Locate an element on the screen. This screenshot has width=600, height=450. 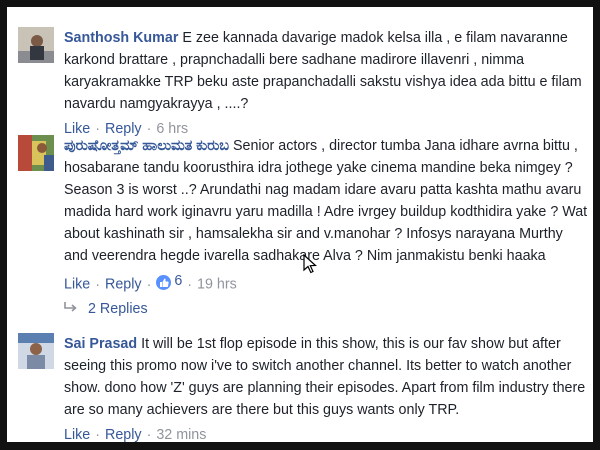
window-frame-right is located at coordinates (596, 225).